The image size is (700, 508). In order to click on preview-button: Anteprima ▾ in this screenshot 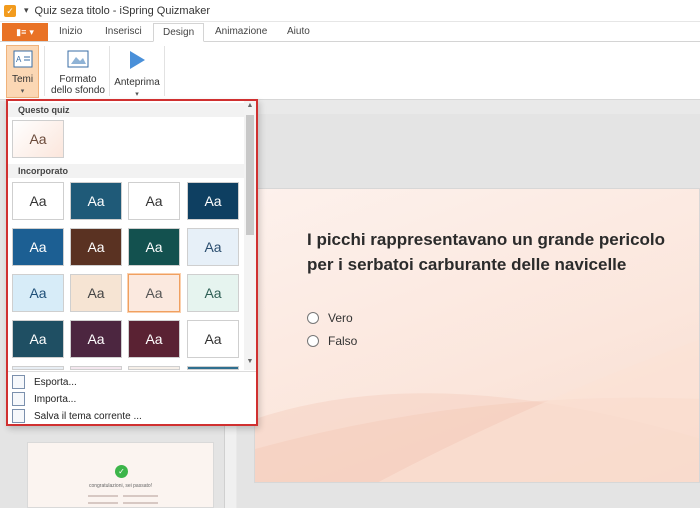, I will do `click(137, 72)`.